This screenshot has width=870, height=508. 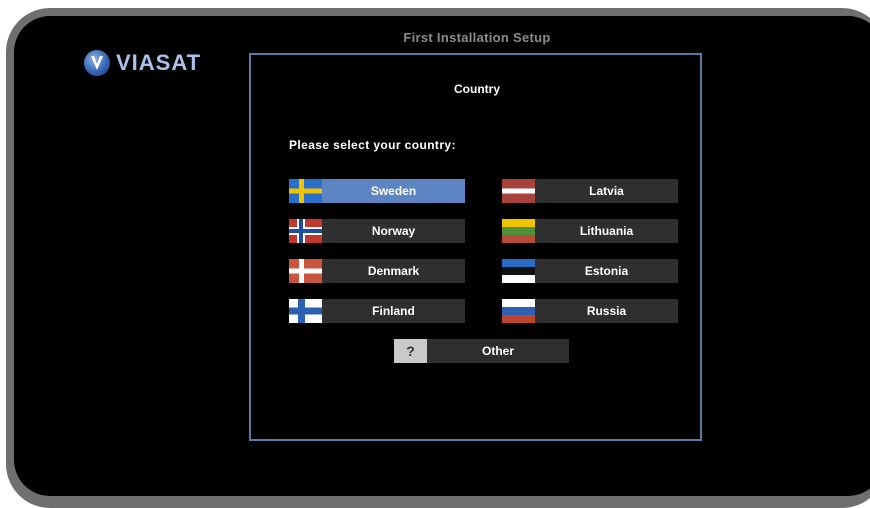 What do you see at coordinates (305, 311) in the screenshot?
I see `finland-flag-icon` at bounding box center [305, 311].